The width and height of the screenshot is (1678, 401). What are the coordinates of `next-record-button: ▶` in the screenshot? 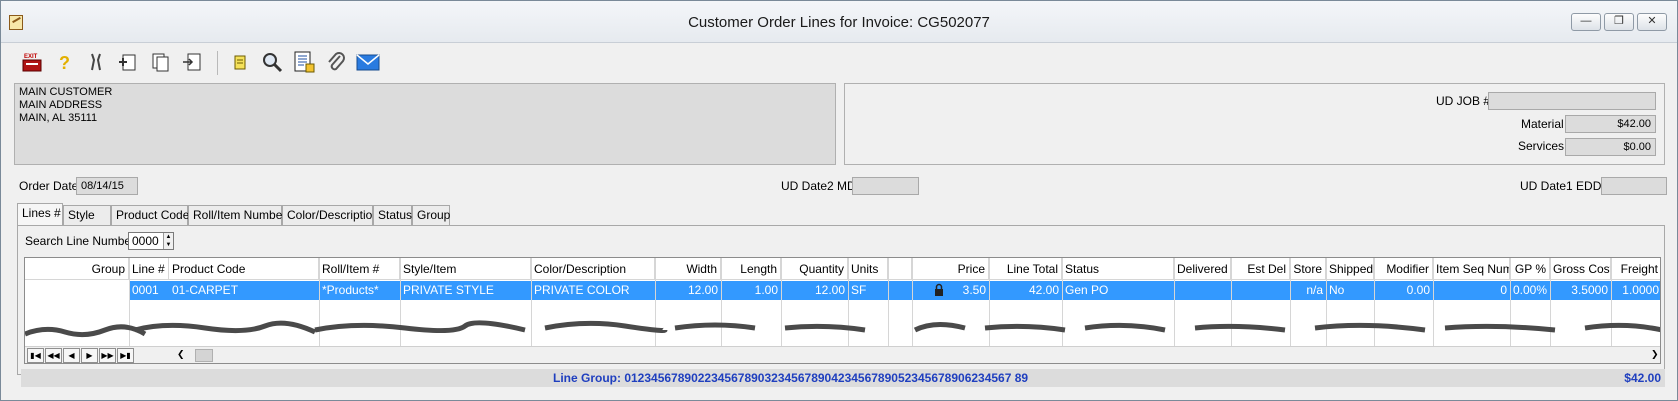 It's located at (89, 355).